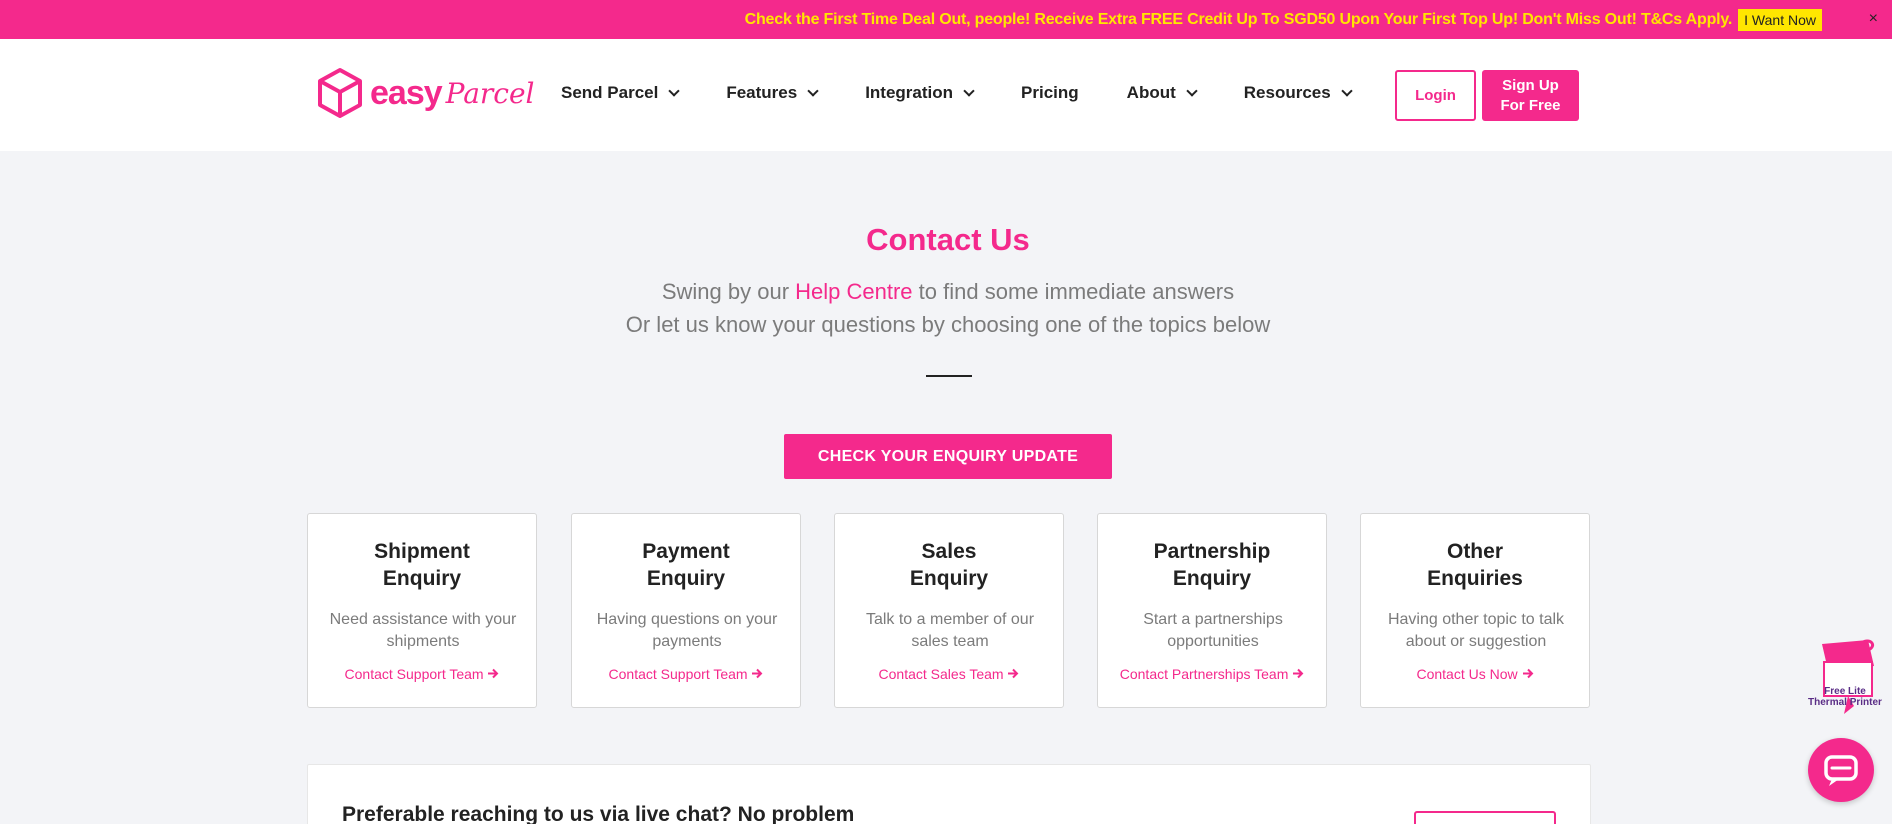 The height and width of the screenshot is (824, 1892). What do you see at coordinates (853, 291) in the screenshot?
I see `help-centre-link: Help Centre` at bounding box center [853, 291].